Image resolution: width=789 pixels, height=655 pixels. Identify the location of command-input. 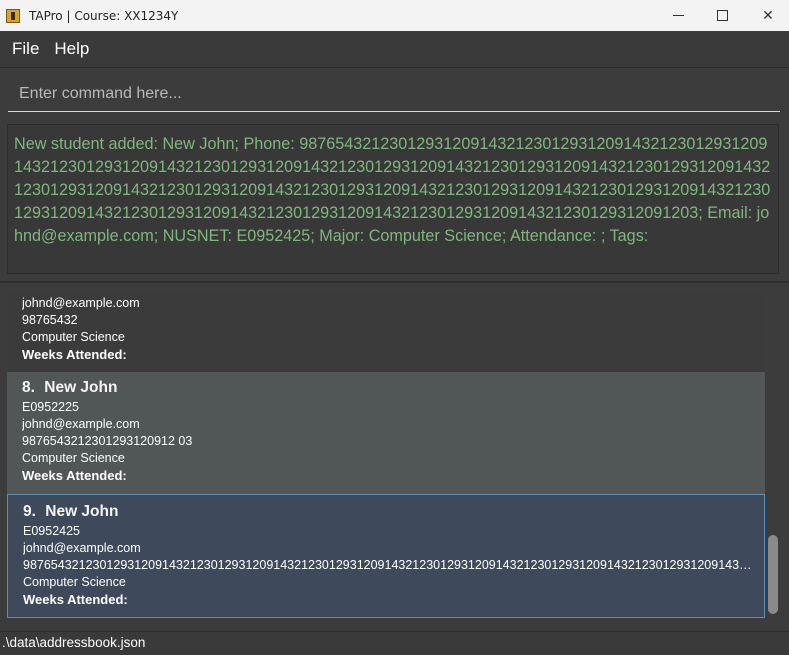
(394, 94).